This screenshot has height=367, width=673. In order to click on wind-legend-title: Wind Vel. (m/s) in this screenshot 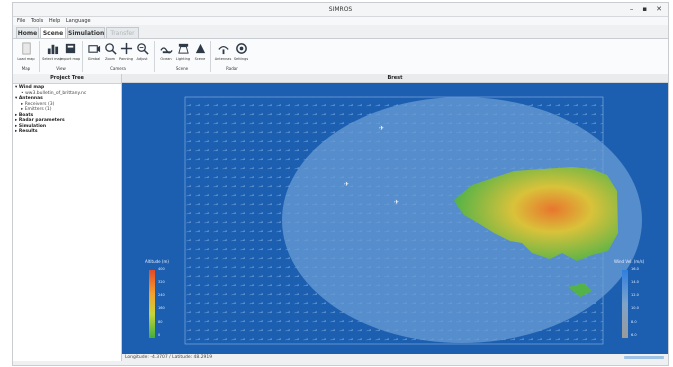, I will do `click(629, 261)`.